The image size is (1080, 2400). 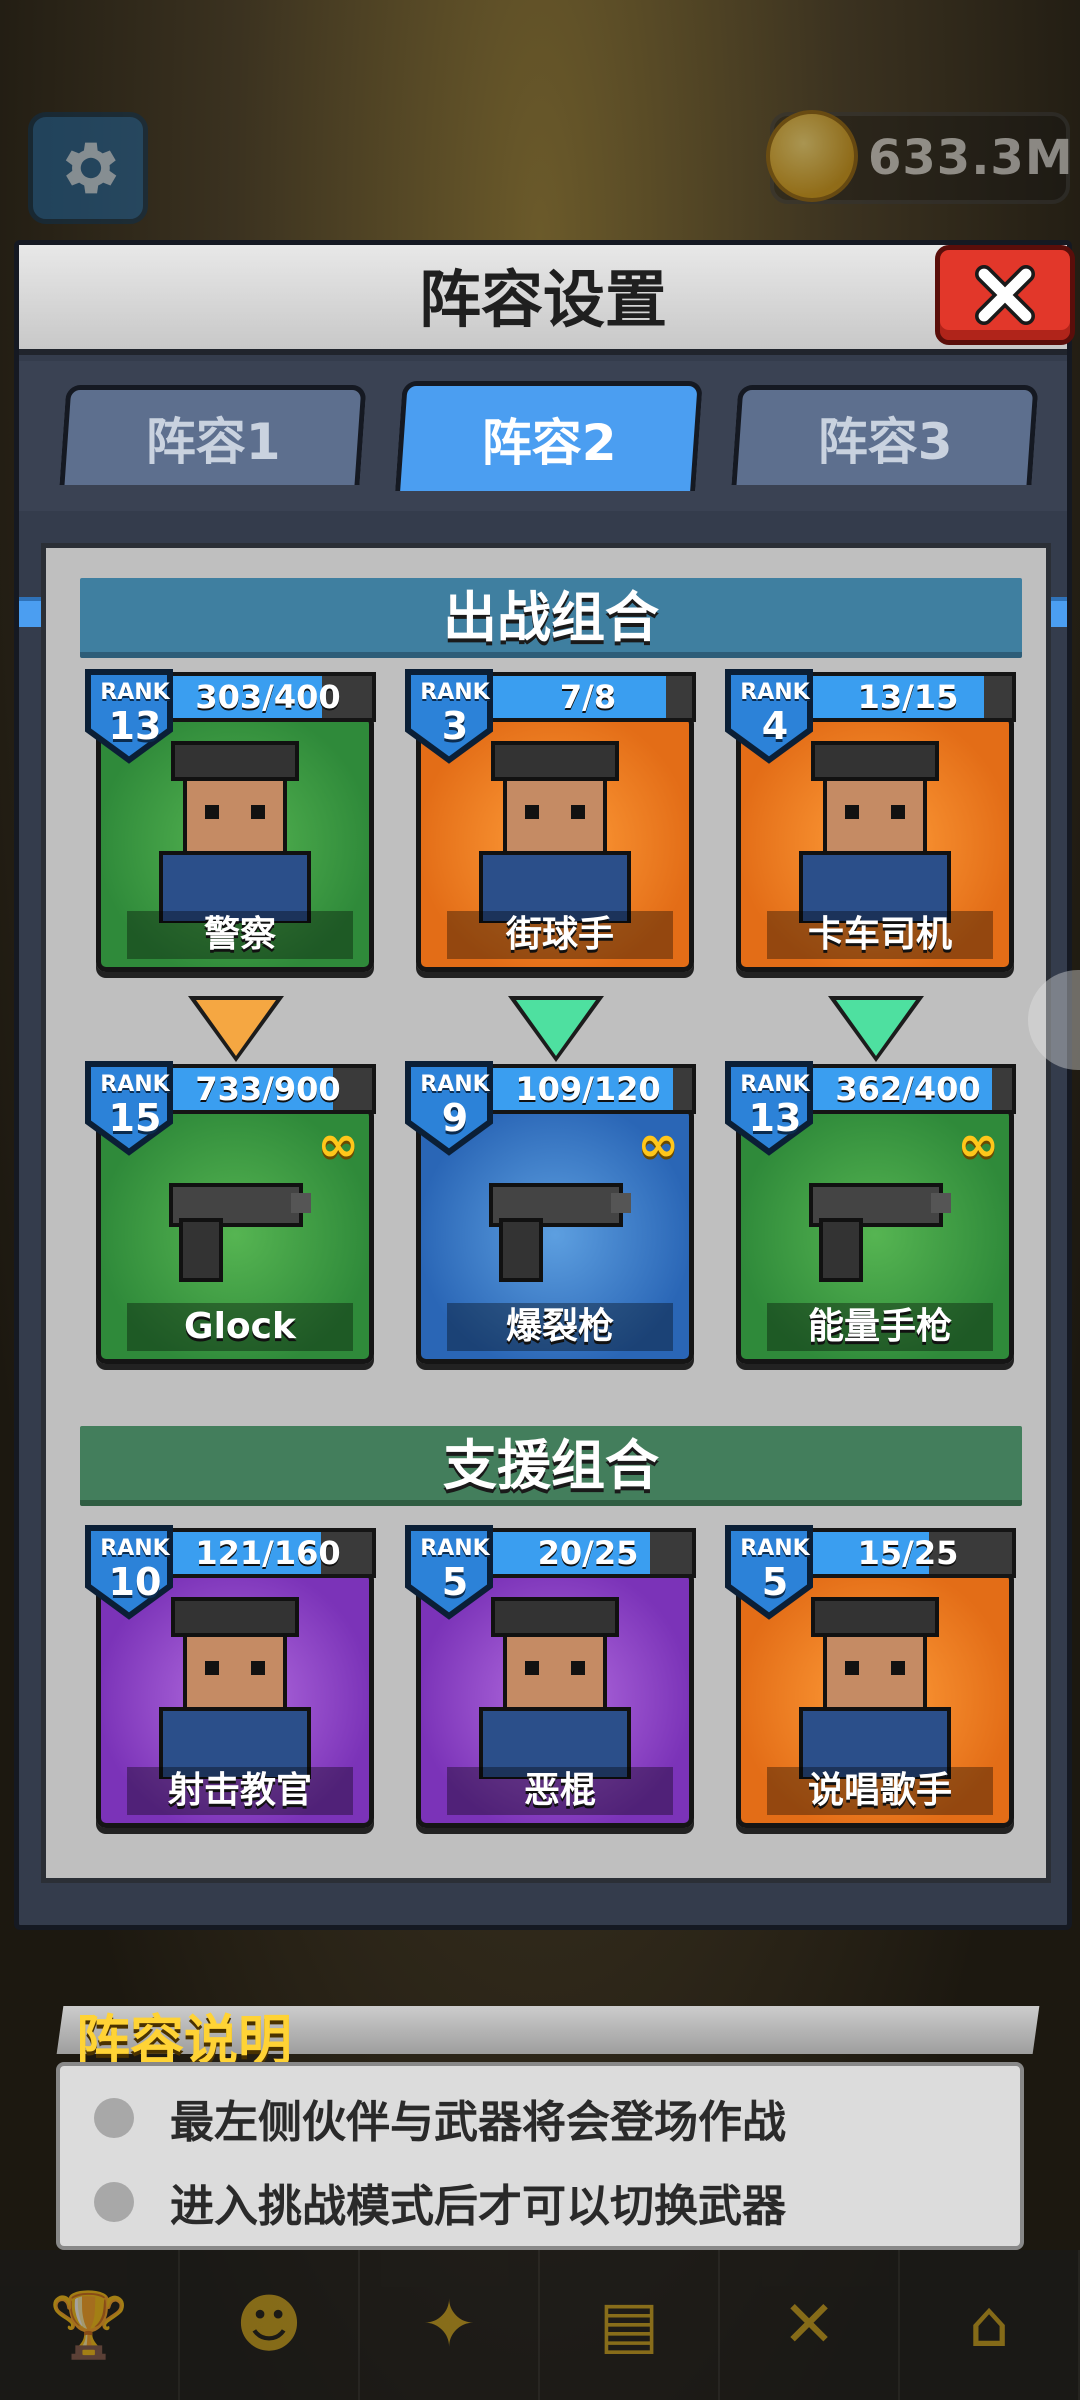 I want to click on close-button, so click(x=1005, y=295).